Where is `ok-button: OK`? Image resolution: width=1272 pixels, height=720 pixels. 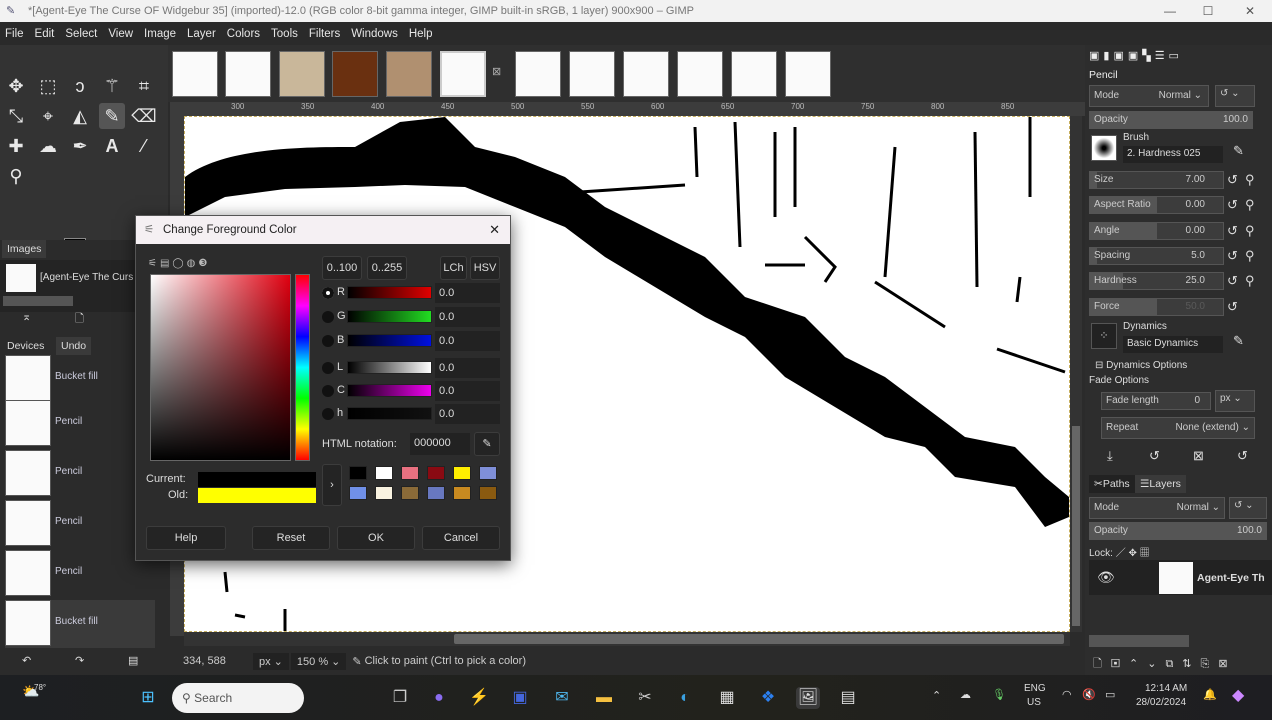
ok-button: OK is located at coordinates (376, 538).